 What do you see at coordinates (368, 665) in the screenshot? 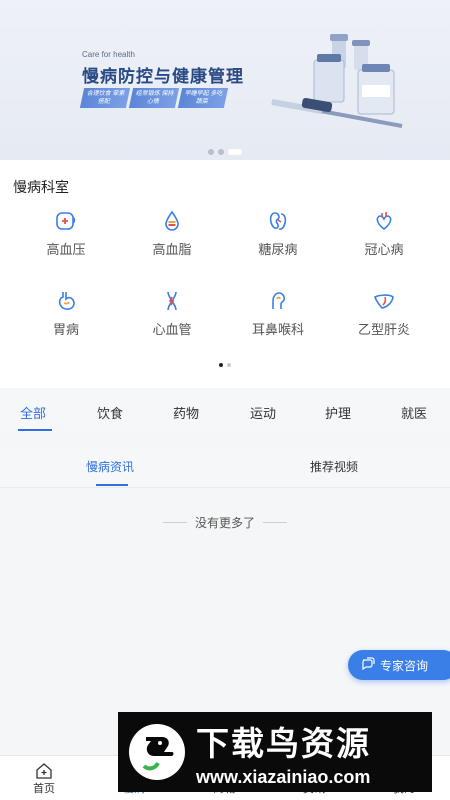
I see `chat-bubble-icon` at bounding box center [368, 665].